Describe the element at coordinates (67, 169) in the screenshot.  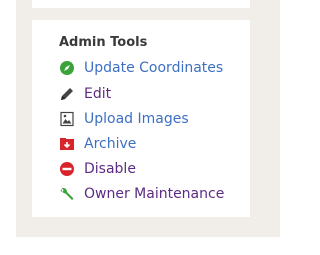
I see `no-entry-icon` at that location.